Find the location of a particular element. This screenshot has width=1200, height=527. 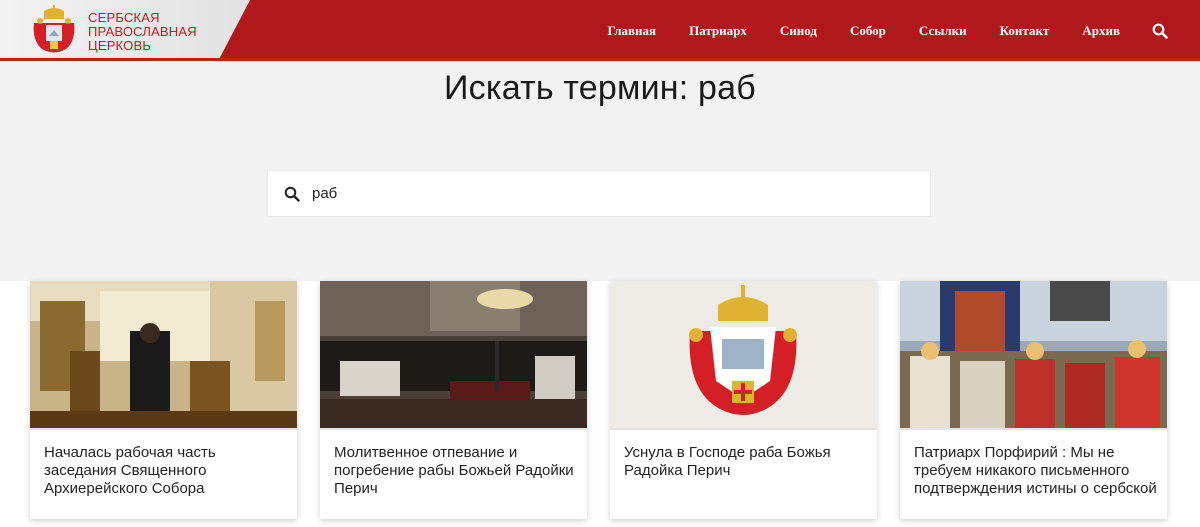

logo-line-3: ЦЕРКОВЬ is located at coordinates (120, 45).